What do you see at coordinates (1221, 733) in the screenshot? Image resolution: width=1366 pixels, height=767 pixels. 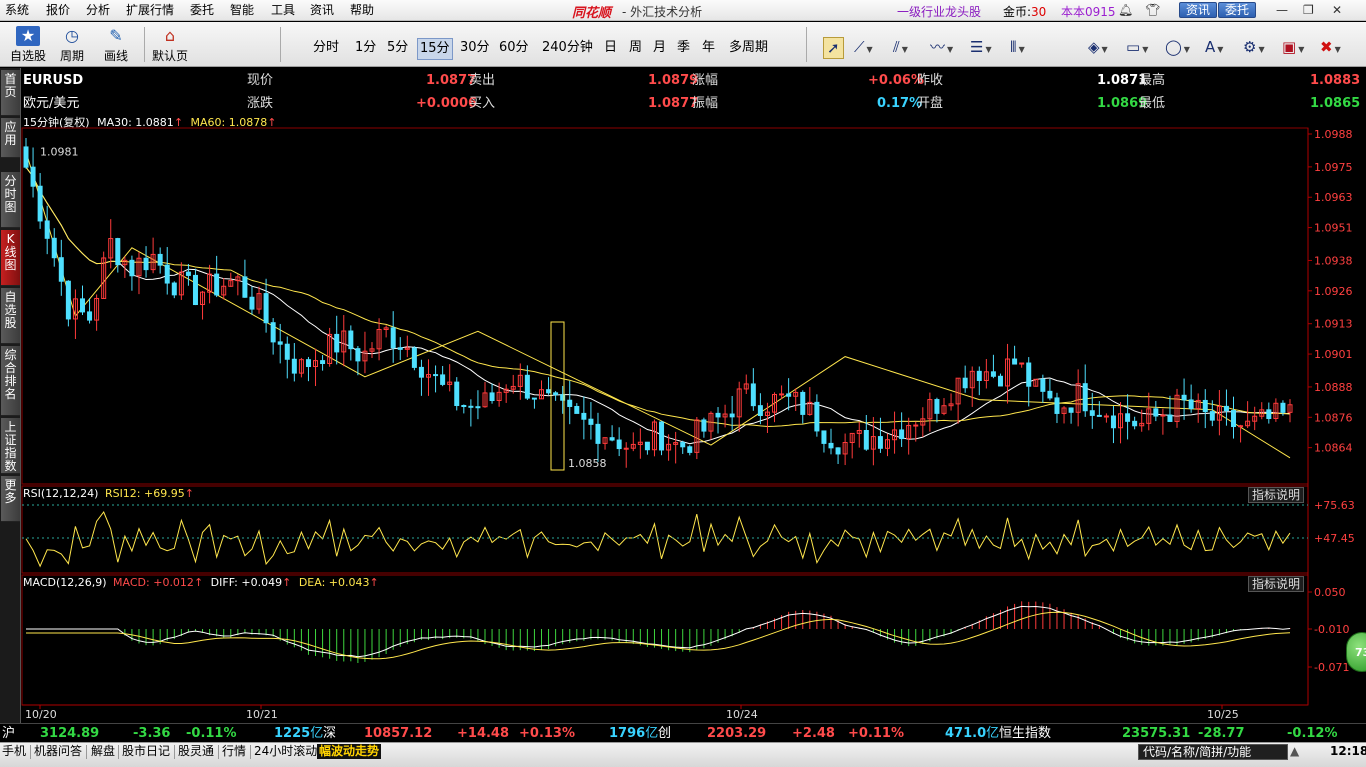 I see `hs-change: -28.77` at bounding box center [1221, 733].